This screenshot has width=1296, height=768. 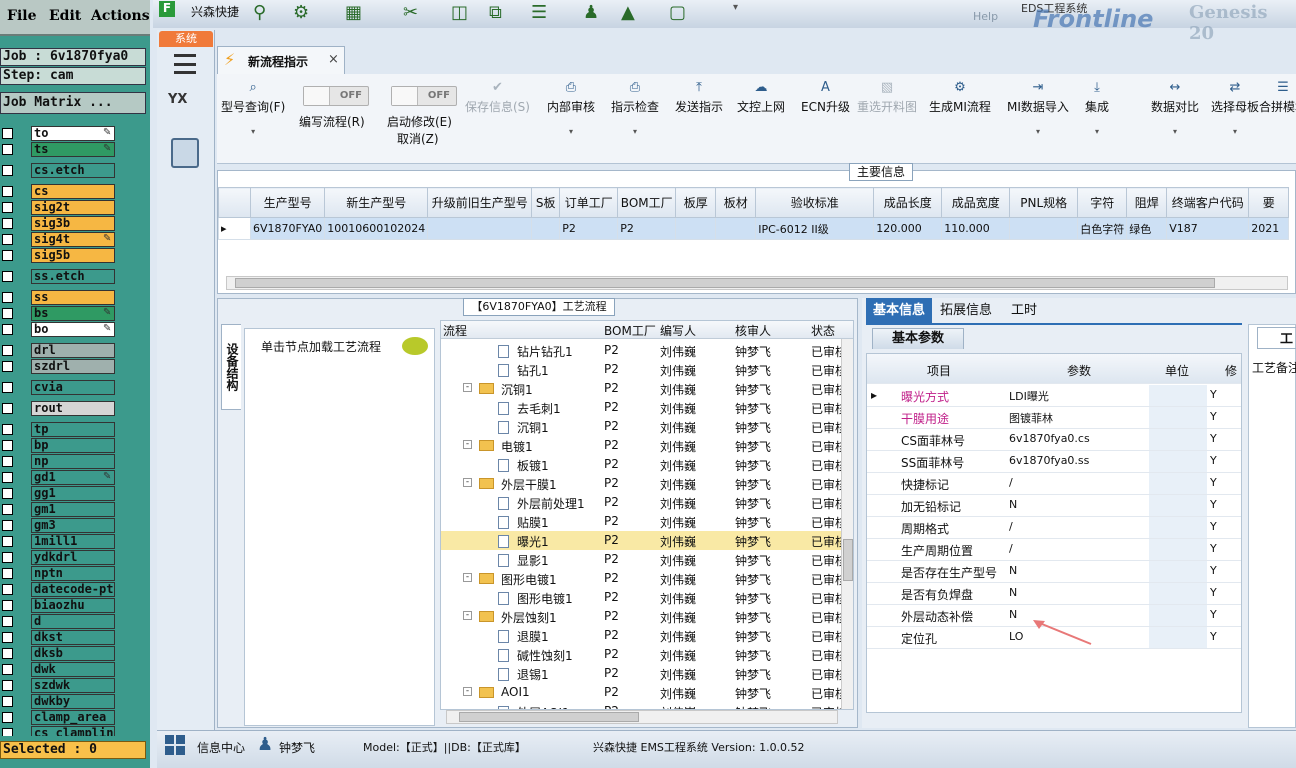 What do you see at coordinates (73, 621) in the screenshot?
I see `layer-row: d` at bounding box center [73, 621].